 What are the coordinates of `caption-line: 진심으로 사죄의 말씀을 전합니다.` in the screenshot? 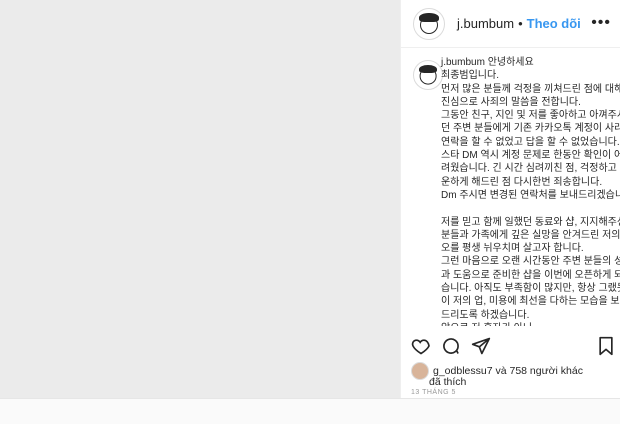 It's located at (511, 102).